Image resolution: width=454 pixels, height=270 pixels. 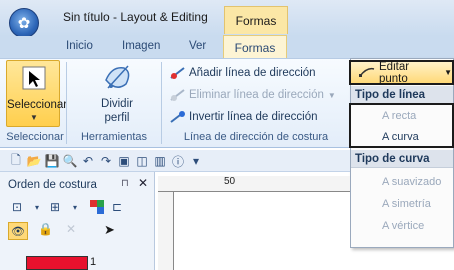 I want to click on edit-point-icon, so click(x=367, y=72).